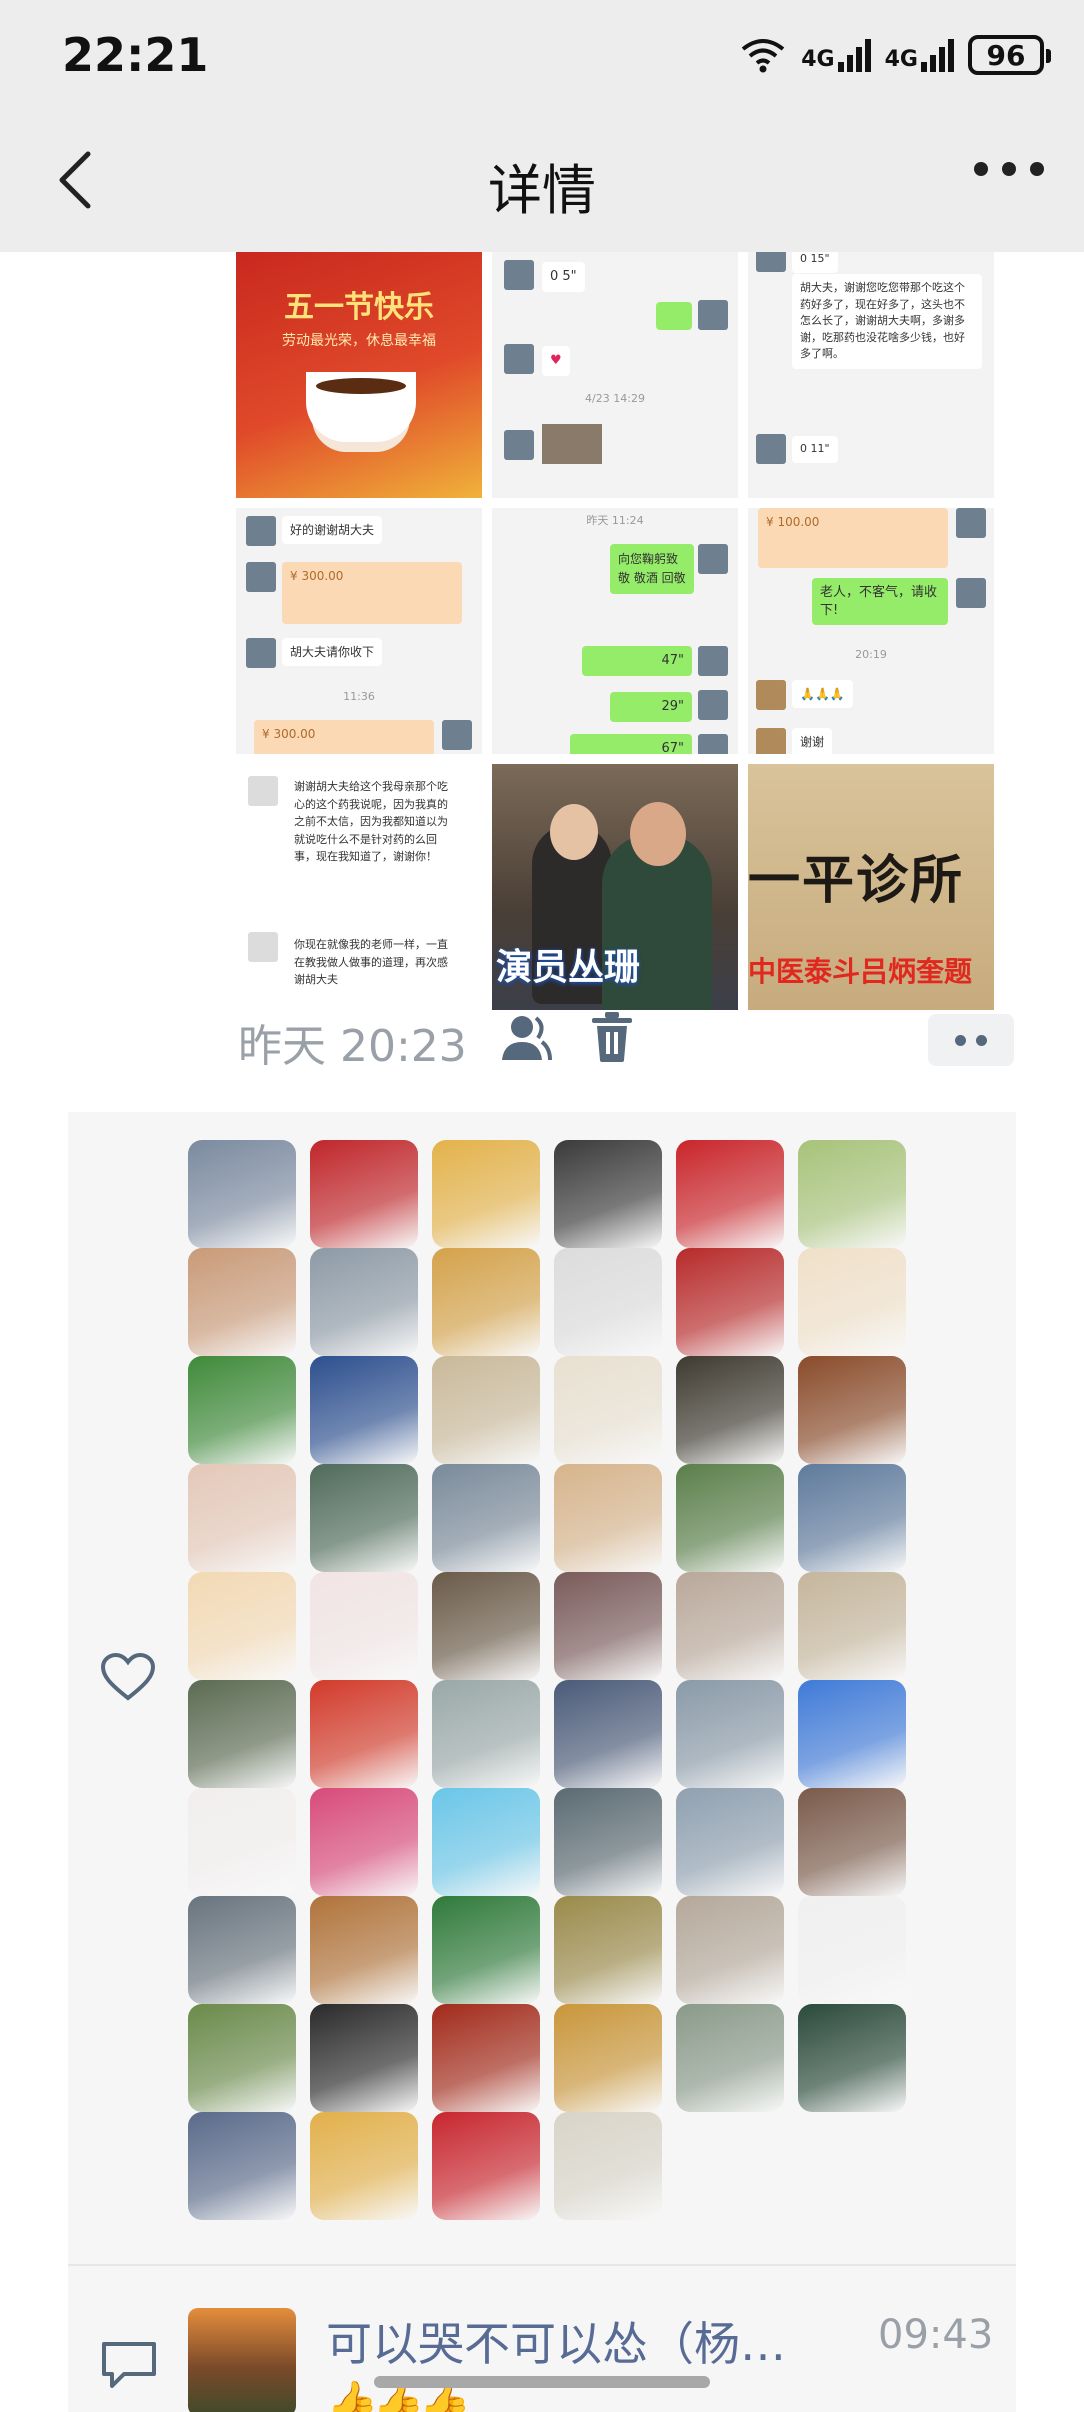 The height and width of the screenshot is (2412, 1084). I want to click on post-time: 昨天 20:23, so click(352, 1046).